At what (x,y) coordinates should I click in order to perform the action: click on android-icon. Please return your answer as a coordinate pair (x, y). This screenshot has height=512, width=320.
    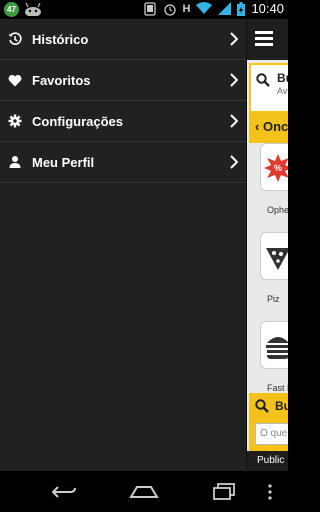
    Looking at the image, I should click on (33, 9).